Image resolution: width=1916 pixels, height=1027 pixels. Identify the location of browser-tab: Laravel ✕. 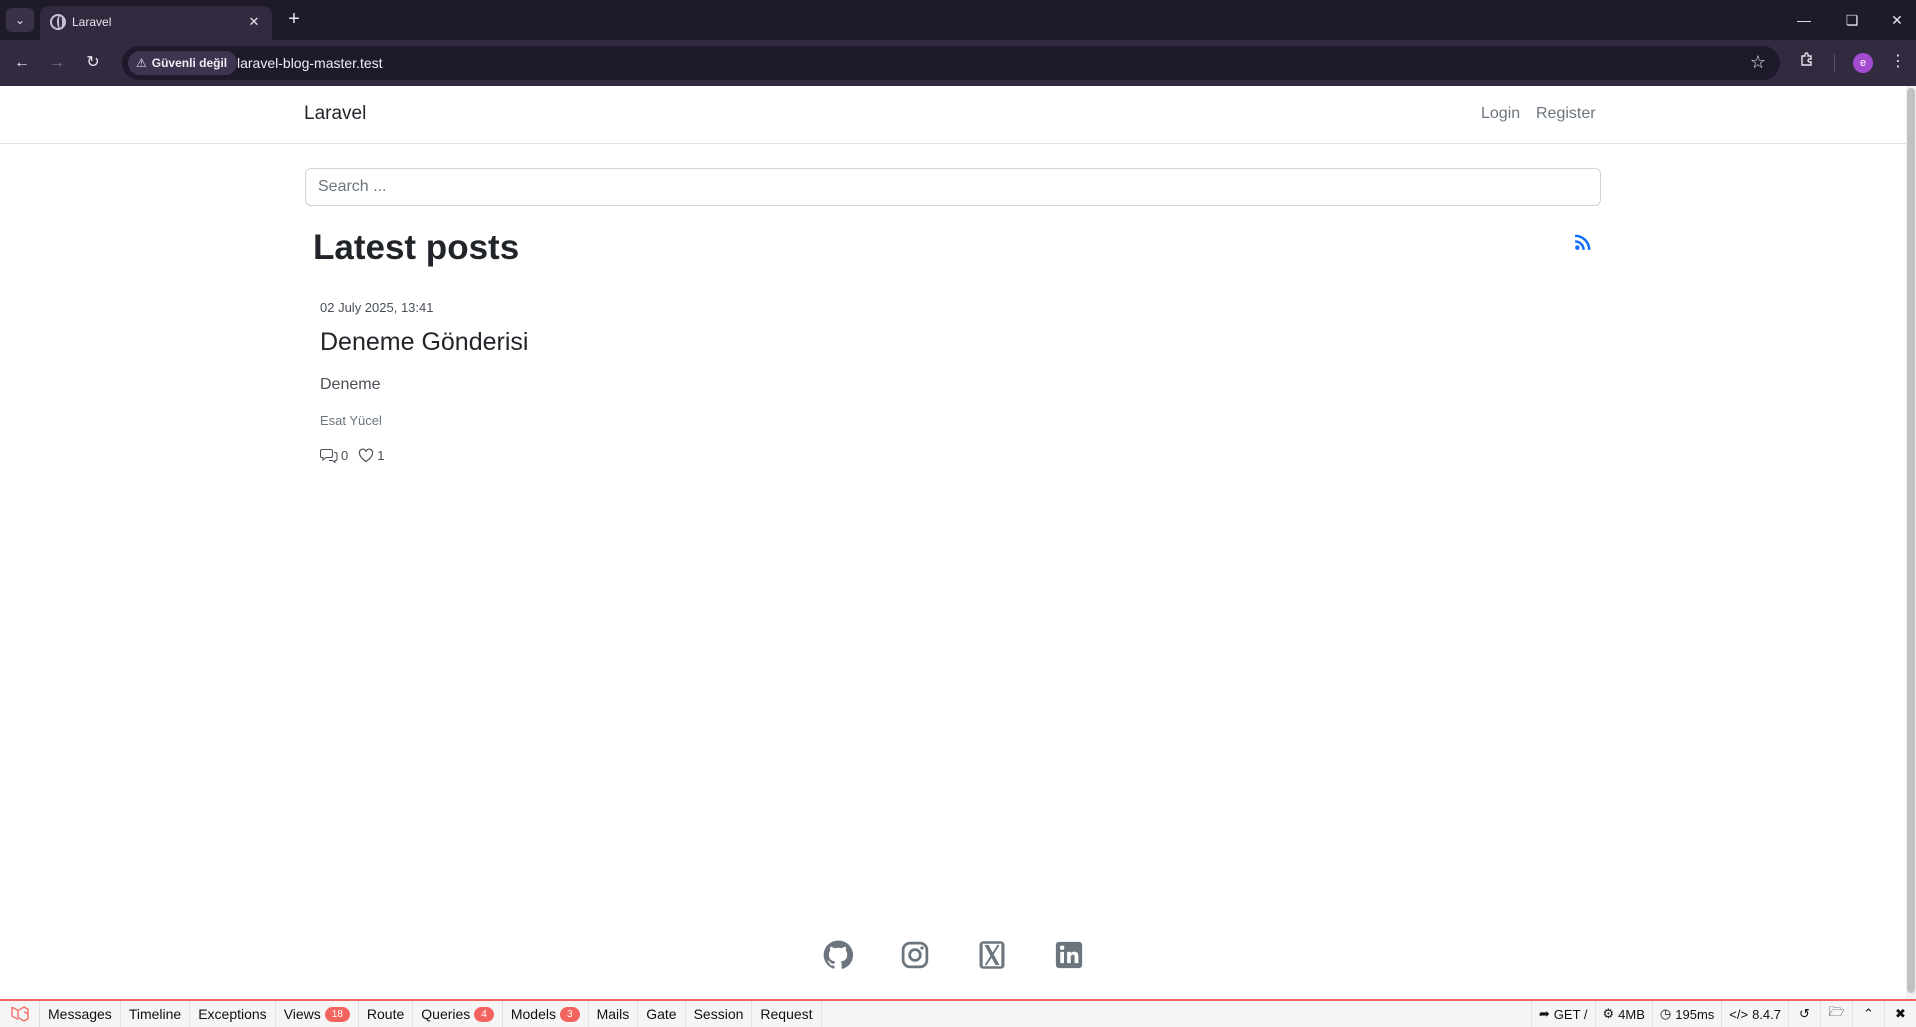
(156, 23).